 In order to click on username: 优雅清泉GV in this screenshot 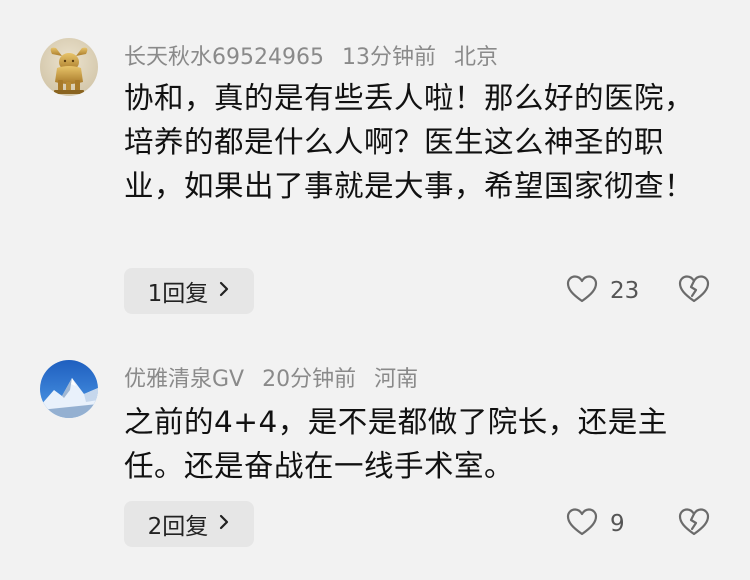, I will do `click(184, 377)`.